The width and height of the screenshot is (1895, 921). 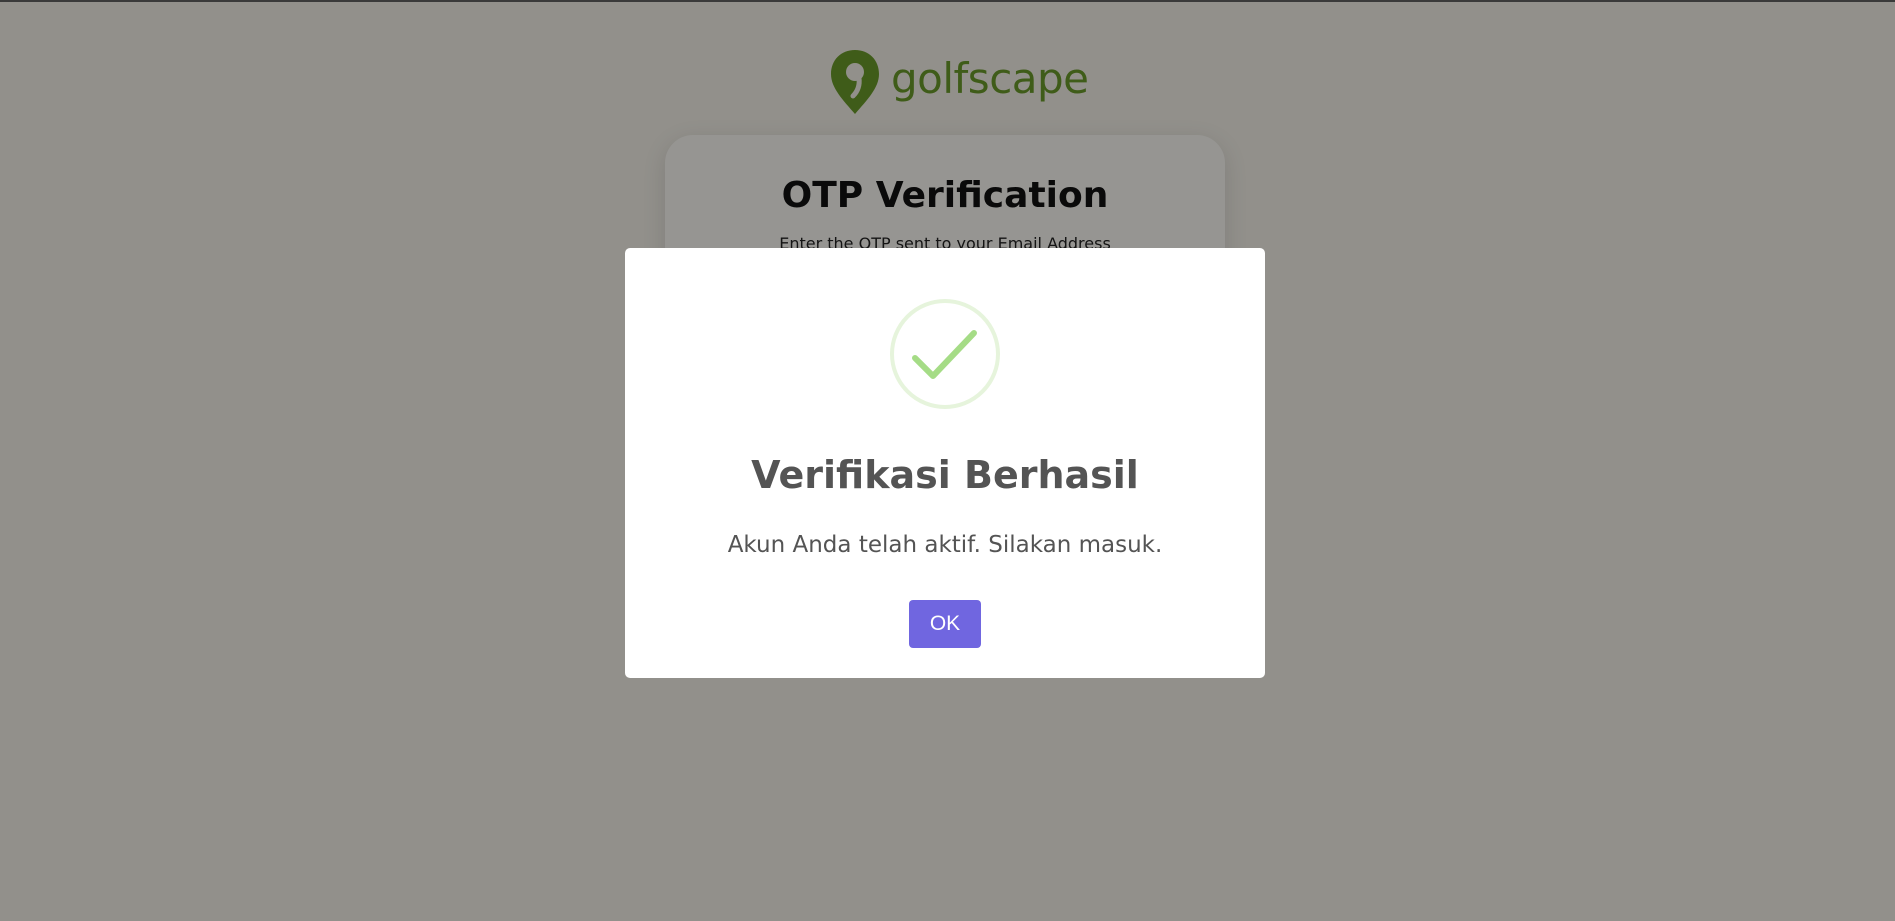 I want to click on ok-button: OK, so click(x=945, y=624).